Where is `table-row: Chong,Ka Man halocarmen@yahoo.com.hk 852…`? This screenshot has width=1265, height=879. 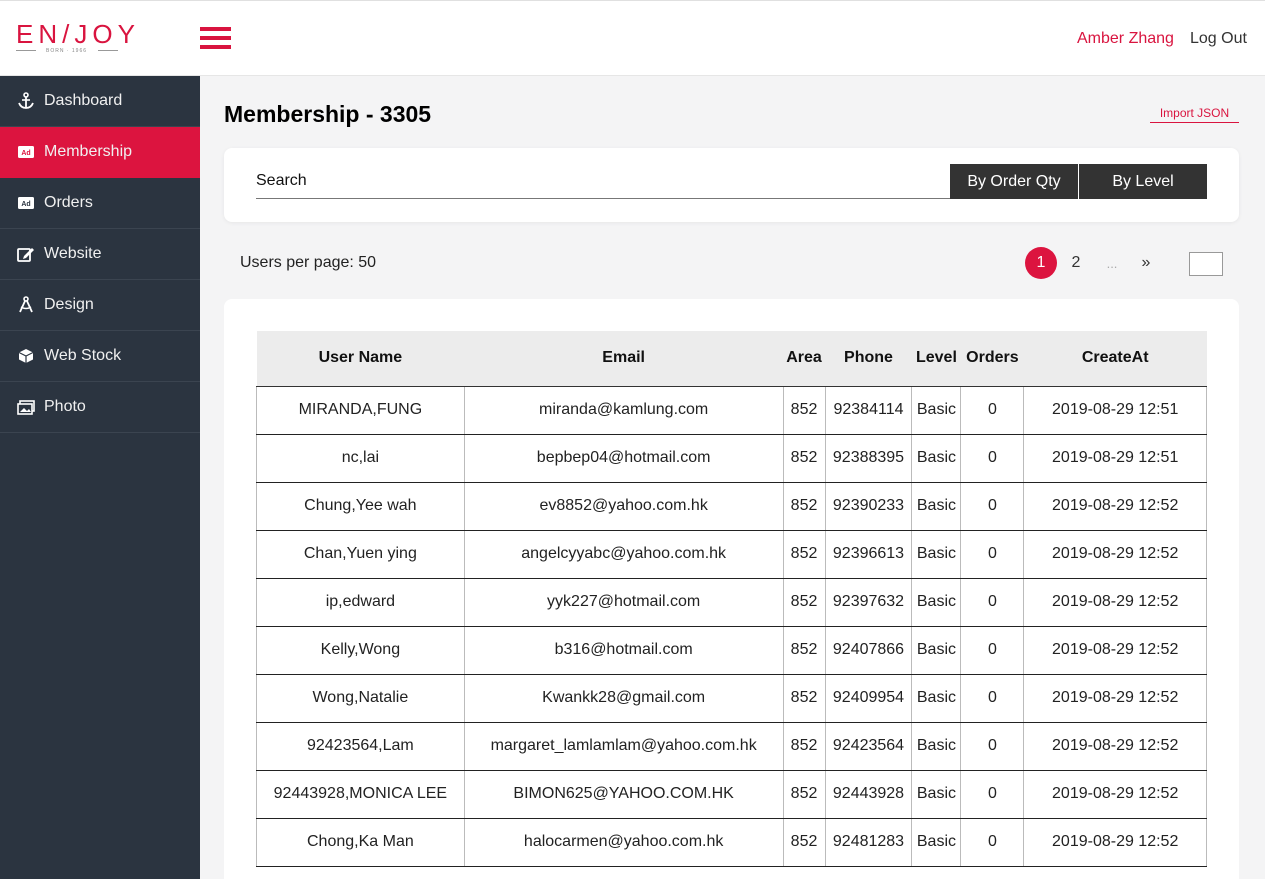 table-row: Chong,Ka Man halocarmen@yahoo.com.hk 852… is located at coordinates (731, 842).